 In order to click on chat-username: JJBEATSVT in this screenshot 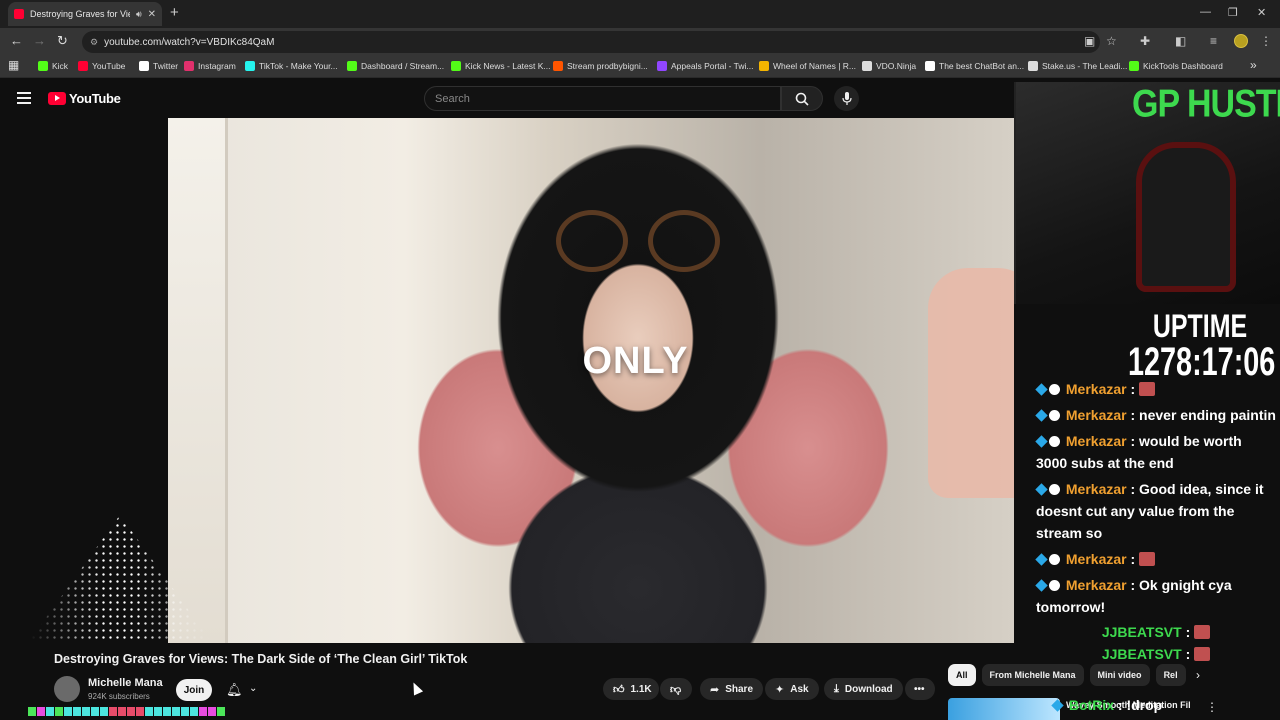, I will do `click(1141, 654)`.